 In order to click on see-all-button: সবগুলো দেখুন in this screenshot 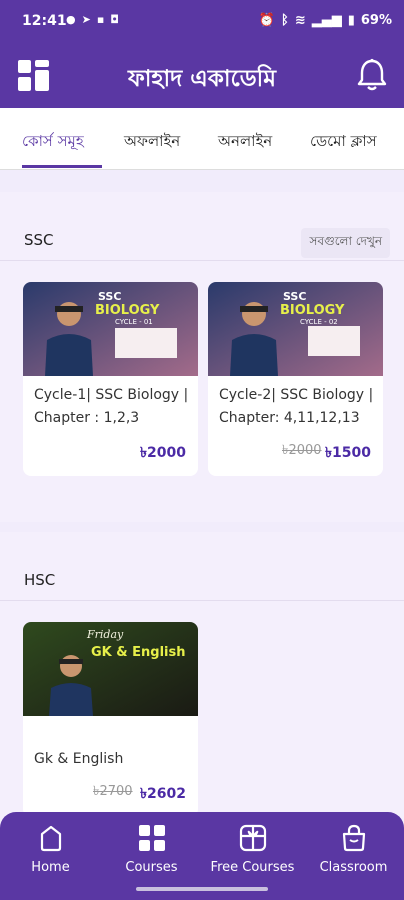, I will do `click(345, 243)`.